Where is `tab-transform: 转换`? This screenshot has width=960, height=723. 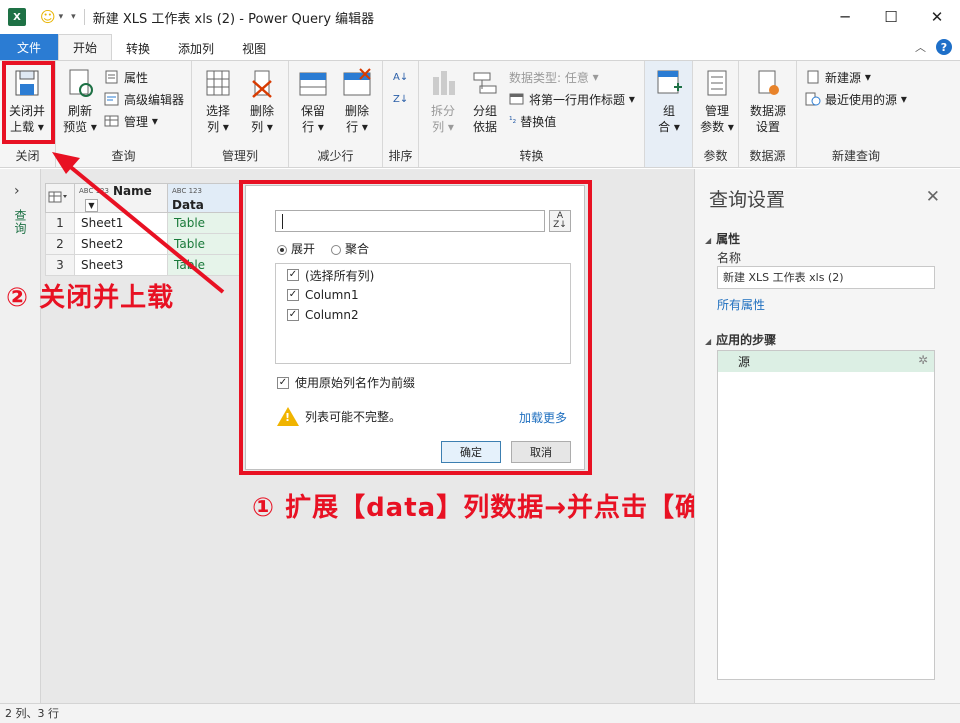 tab-transform: 转换 is located at coordinates (138, 48).